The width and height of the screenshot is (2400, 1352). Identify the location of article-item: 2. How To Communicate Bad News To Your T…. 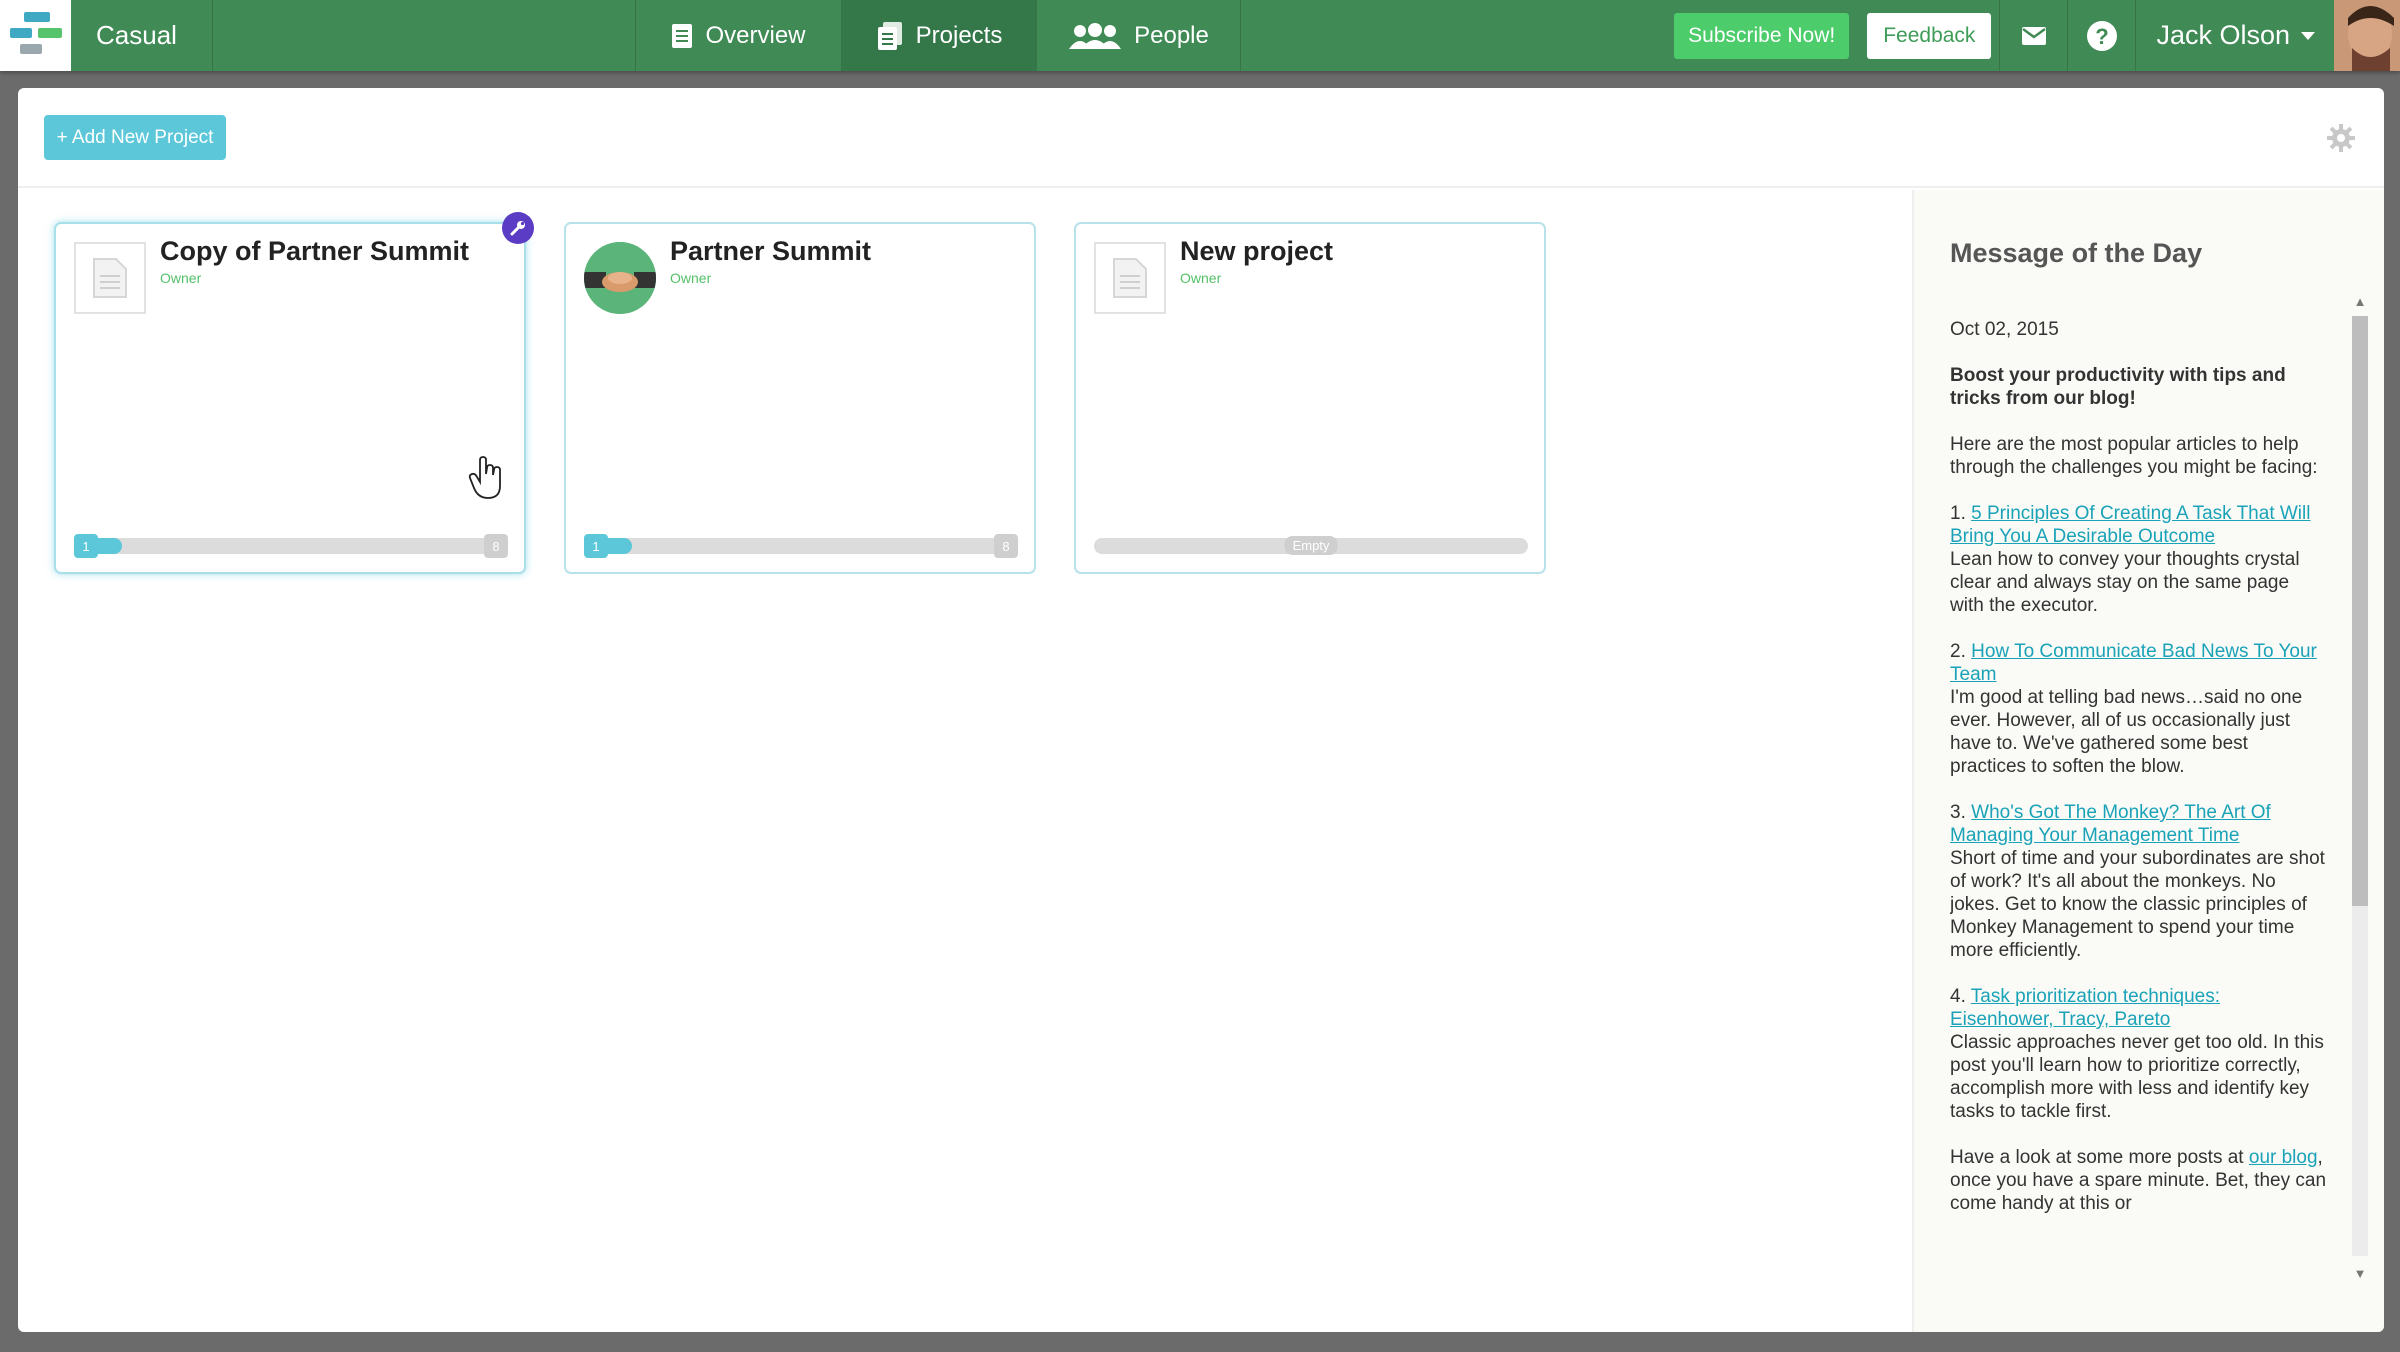
(2139, 709).